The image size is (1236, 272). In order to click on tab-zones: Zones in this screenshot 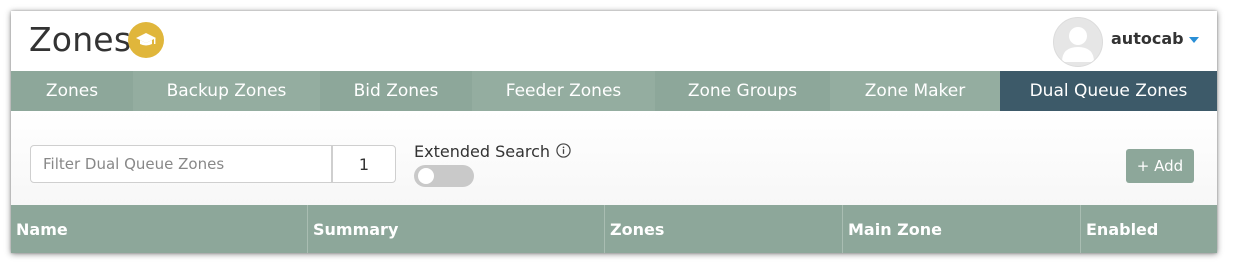, I will do `click(72, 91)`.